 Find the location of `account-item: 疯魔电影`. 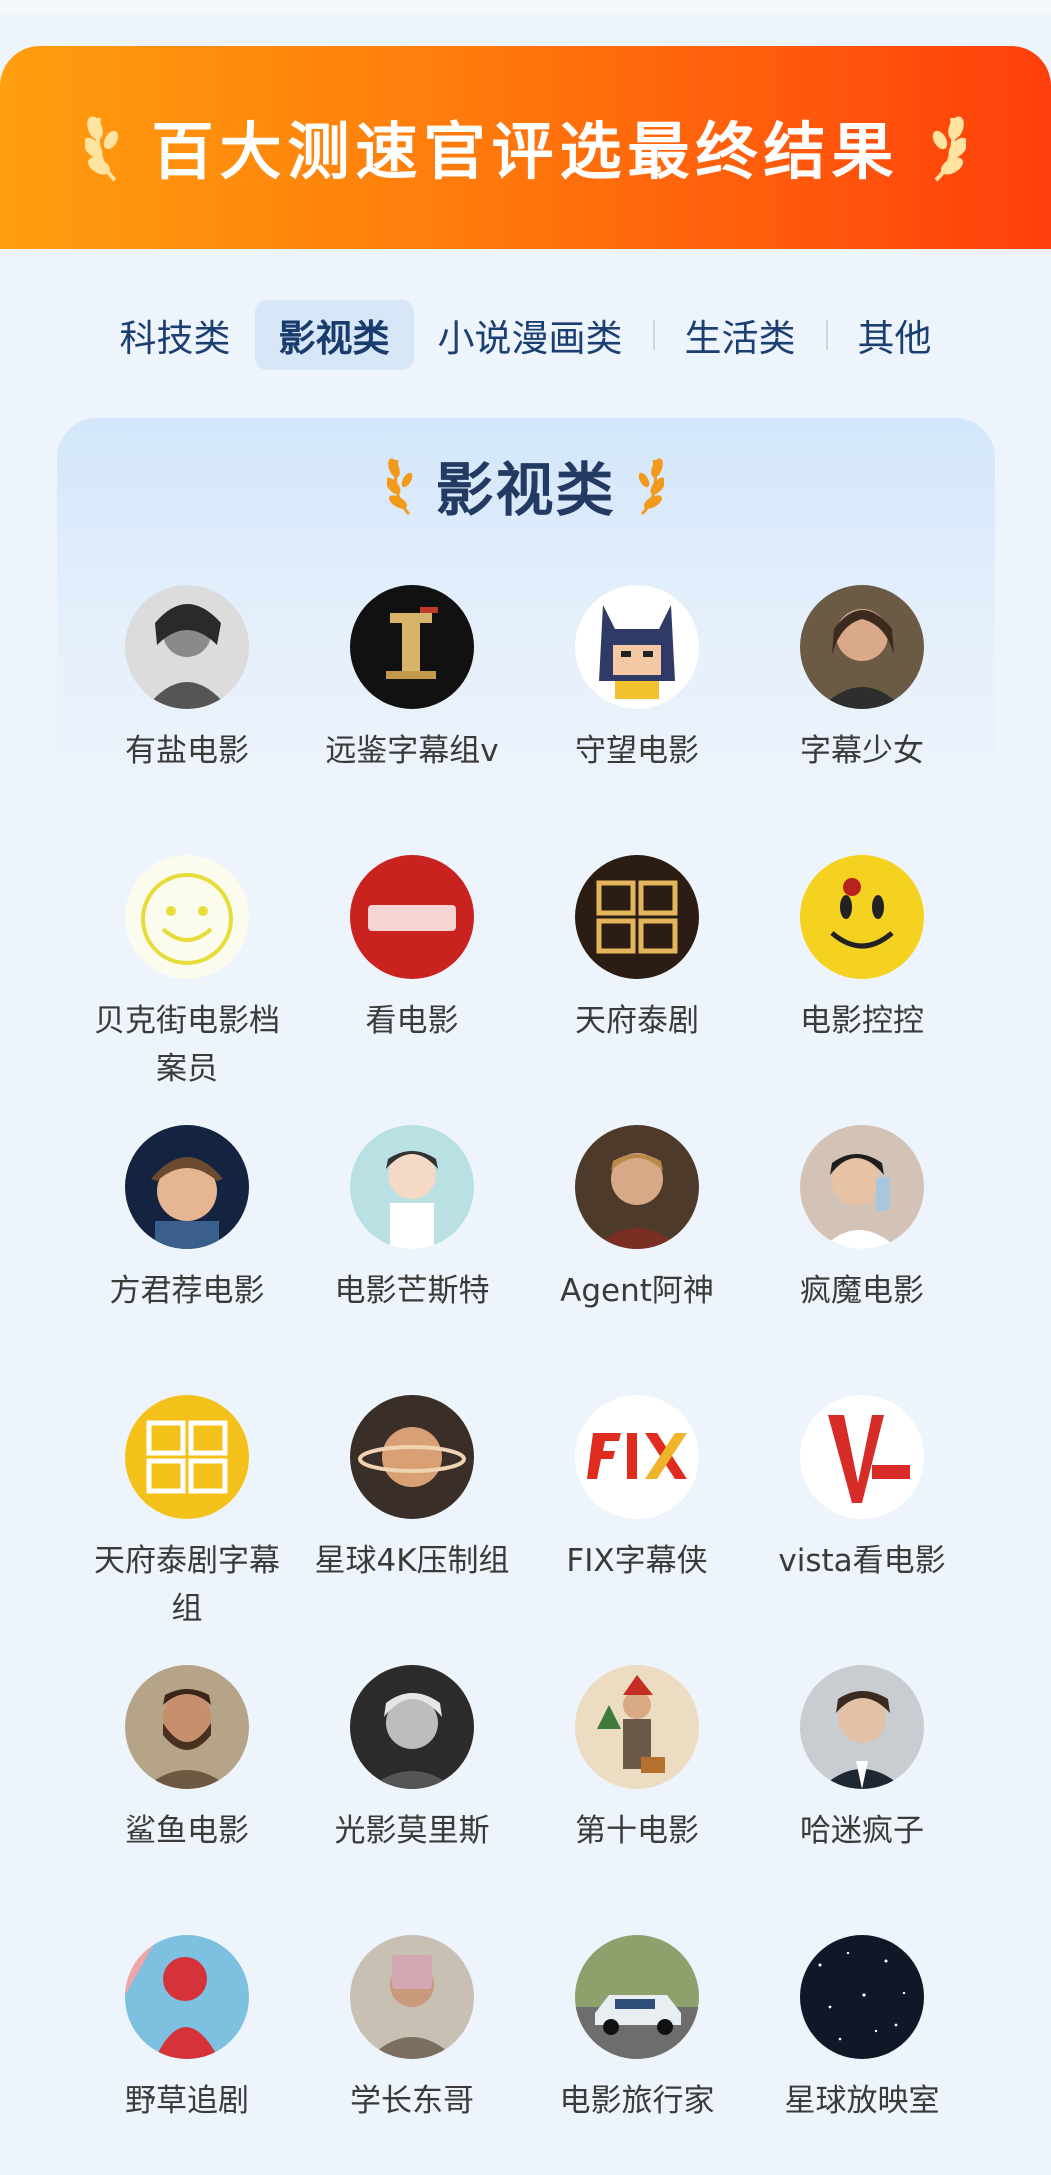

account-item: 疯魔电影 is located at coordinates (862, 1220).